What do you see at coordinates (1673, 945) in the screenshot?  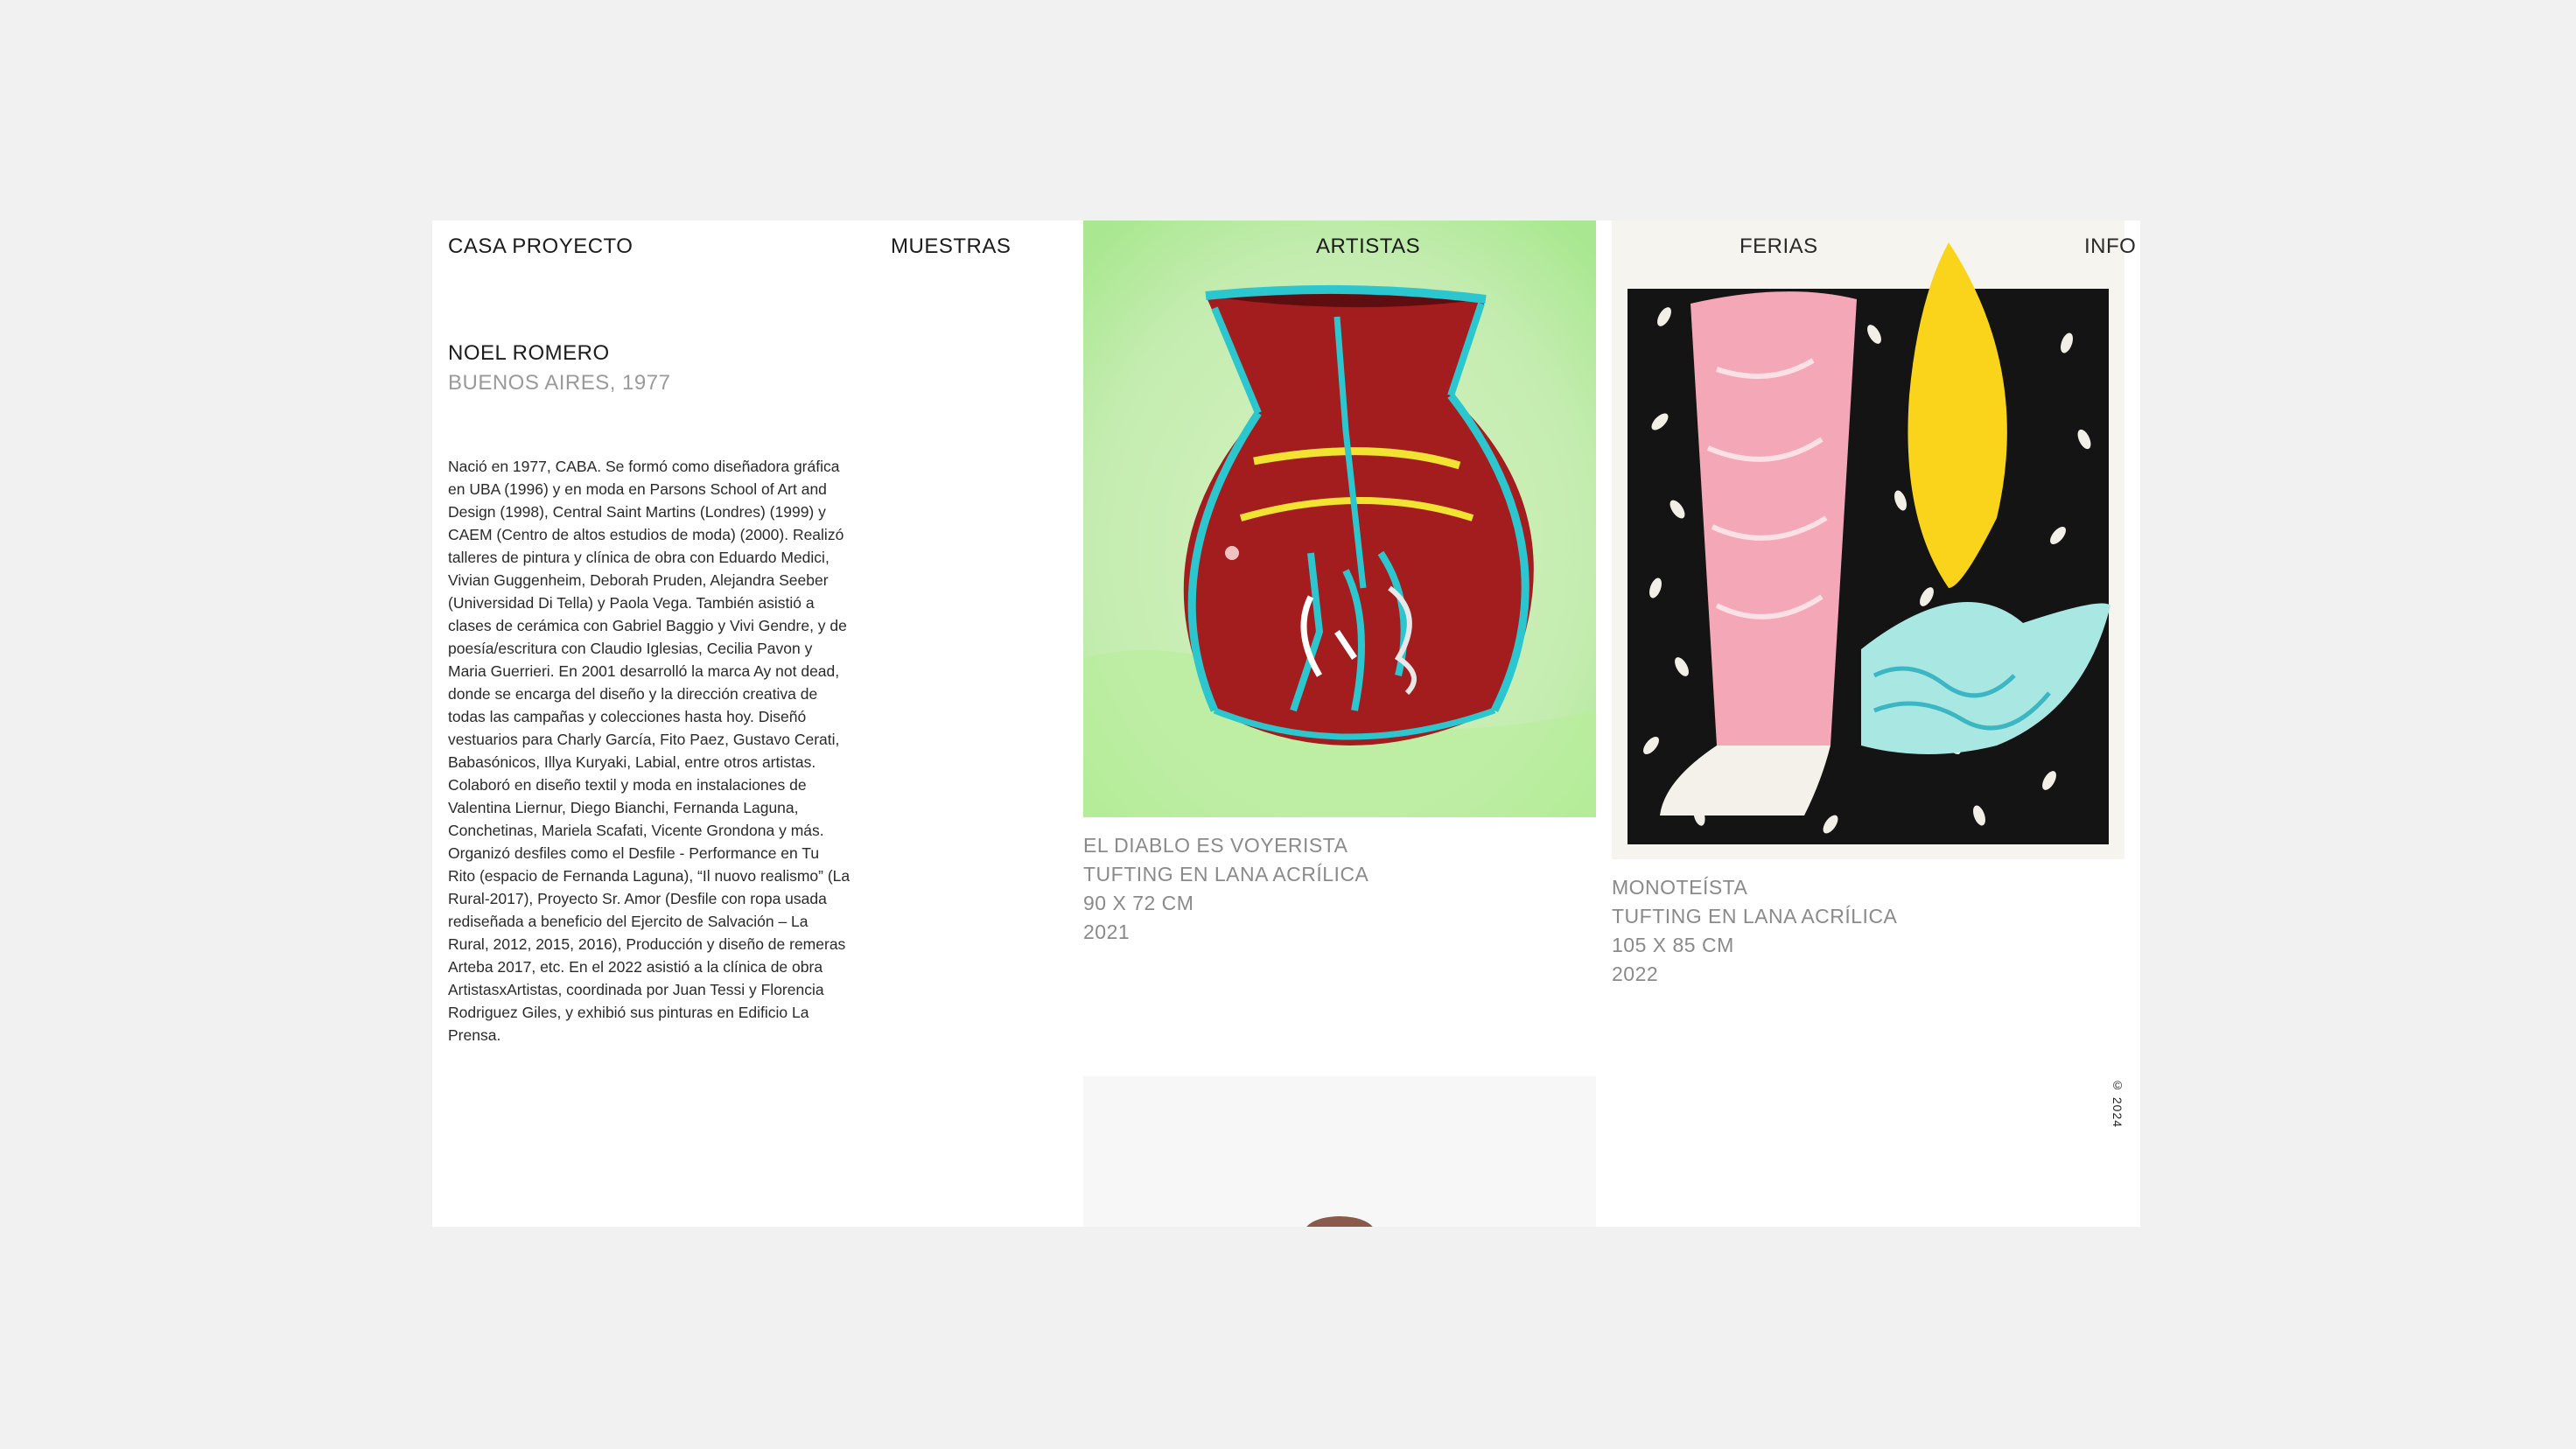 I see `artwork-size: 105 X 85 CM` at bounding box center [1673, 945].